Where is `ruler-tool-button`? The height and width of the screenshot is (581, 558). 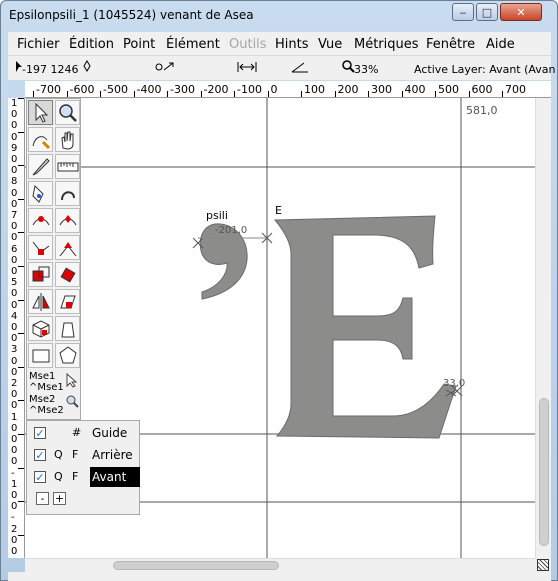
ruler-tool-button is located at coordinates (67, 166).